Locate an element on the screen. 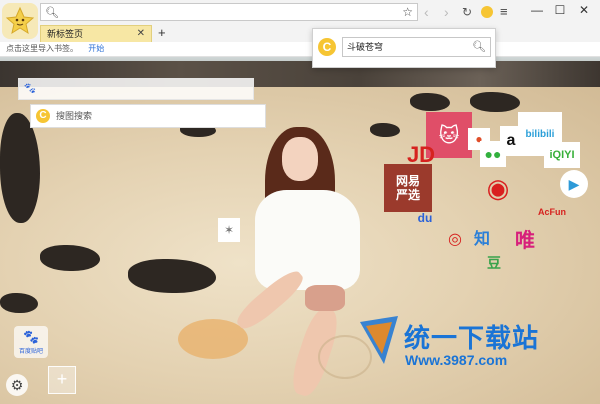 The height and width of the screenshot is (404, 600). import-bookmarks-text: 点击这里导入书签。 is located at coordinates (42, 48).